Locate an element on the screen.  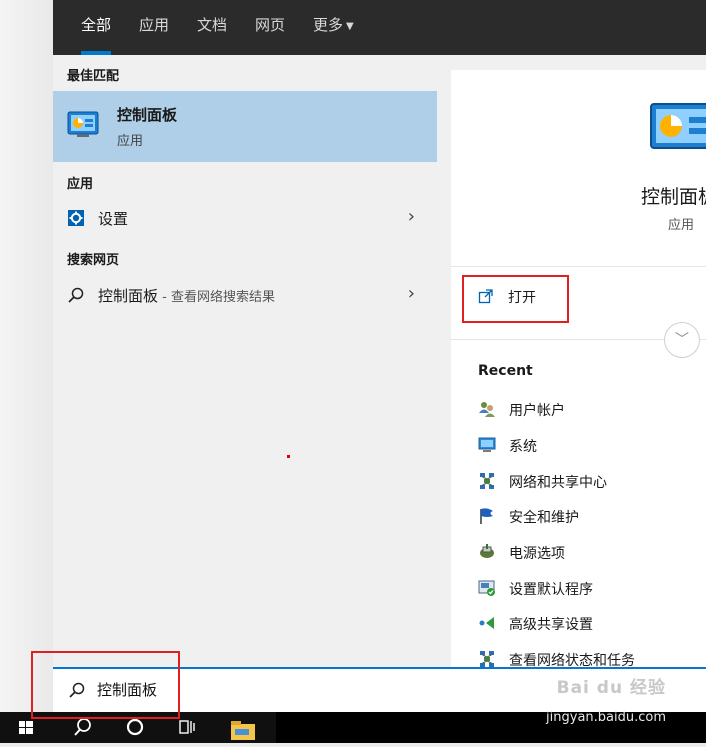
best-match-result: 控制面板 应用 is located at coordinates (245, 126).